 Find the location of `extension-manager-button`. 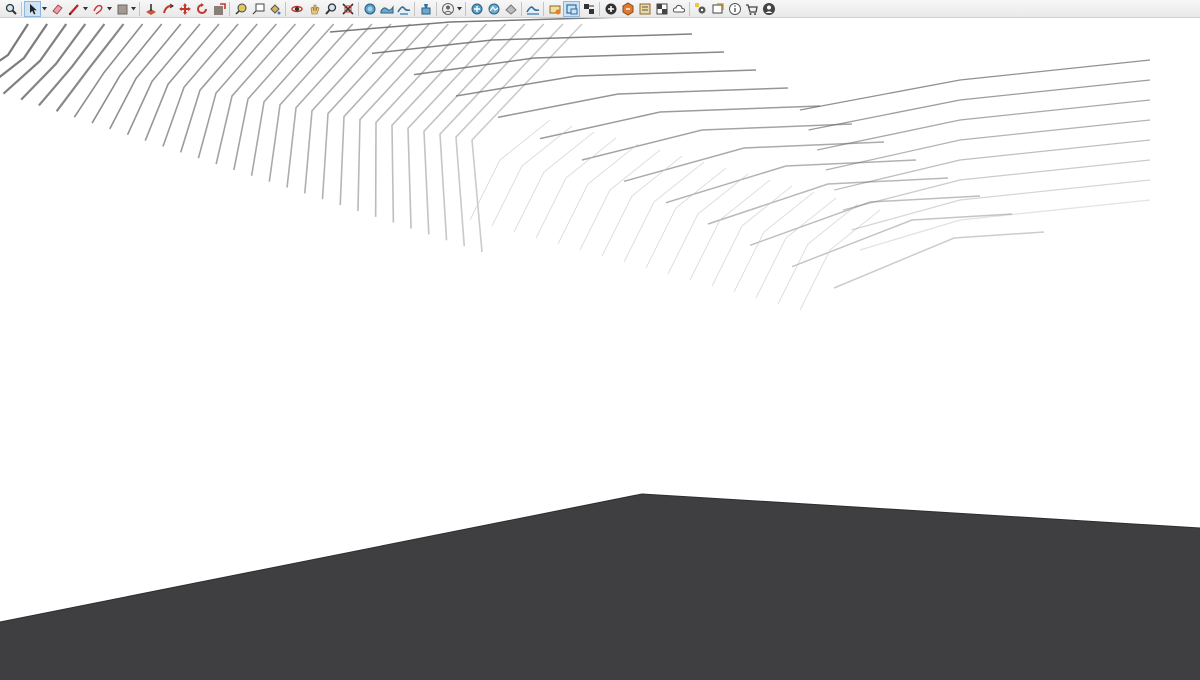

extension-manager-button is located at coordinates (700, 9).